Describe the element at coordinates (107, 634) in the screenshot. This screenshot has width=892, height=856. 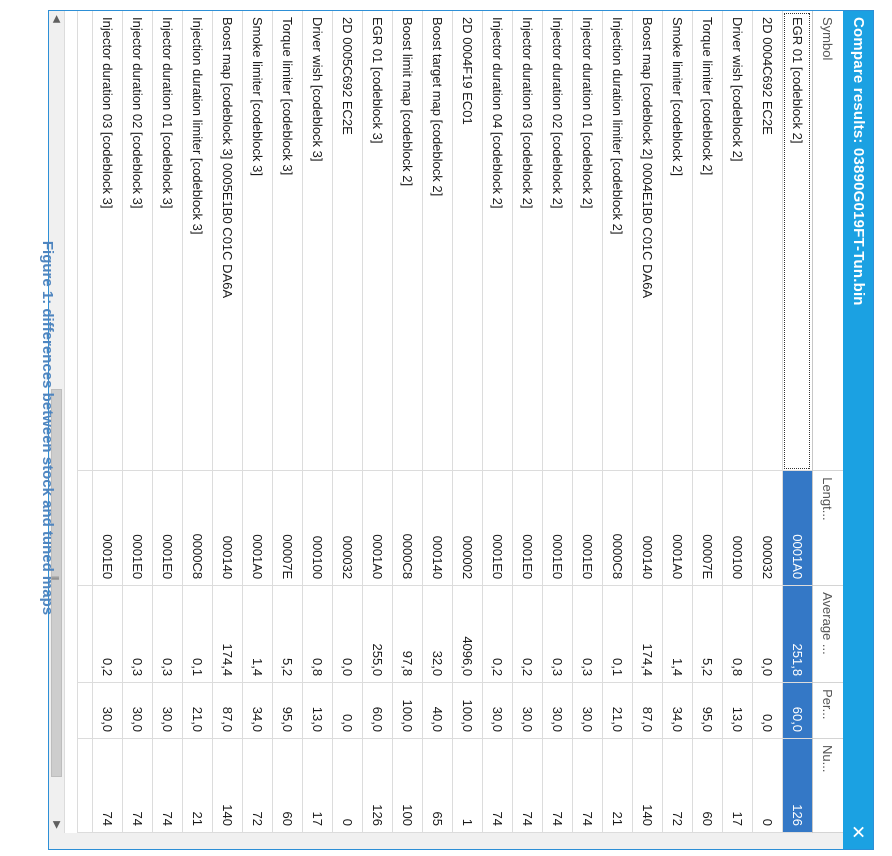
I see `average-cell: 0,2` at that location.